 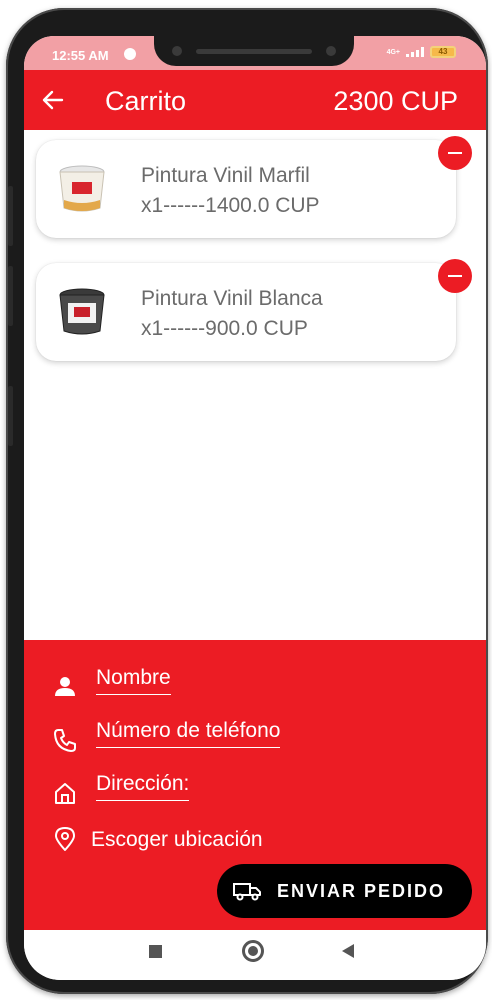 I want to click on cart-item: Pintura Vinil Marfil x1------1400.0 CUP, so click(x=254, y=187).